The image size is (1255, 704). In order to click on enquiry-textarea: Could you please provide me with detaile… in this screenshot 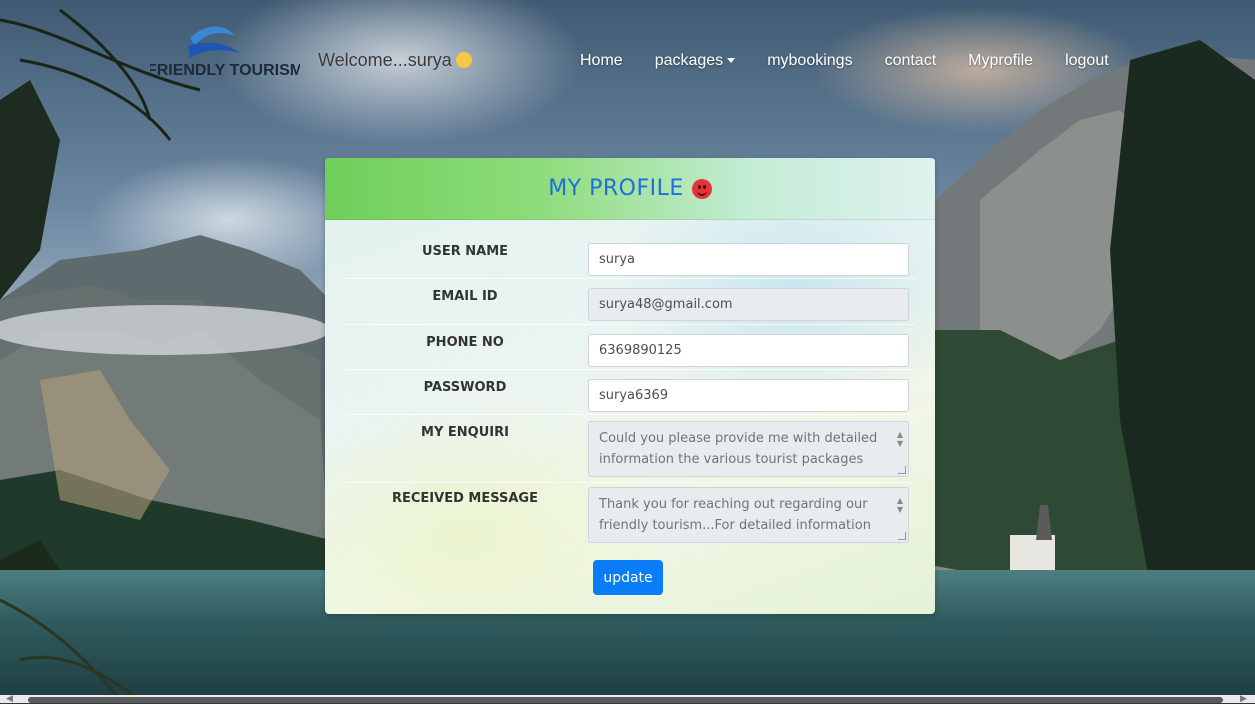, I will do `click(748, 449)`.